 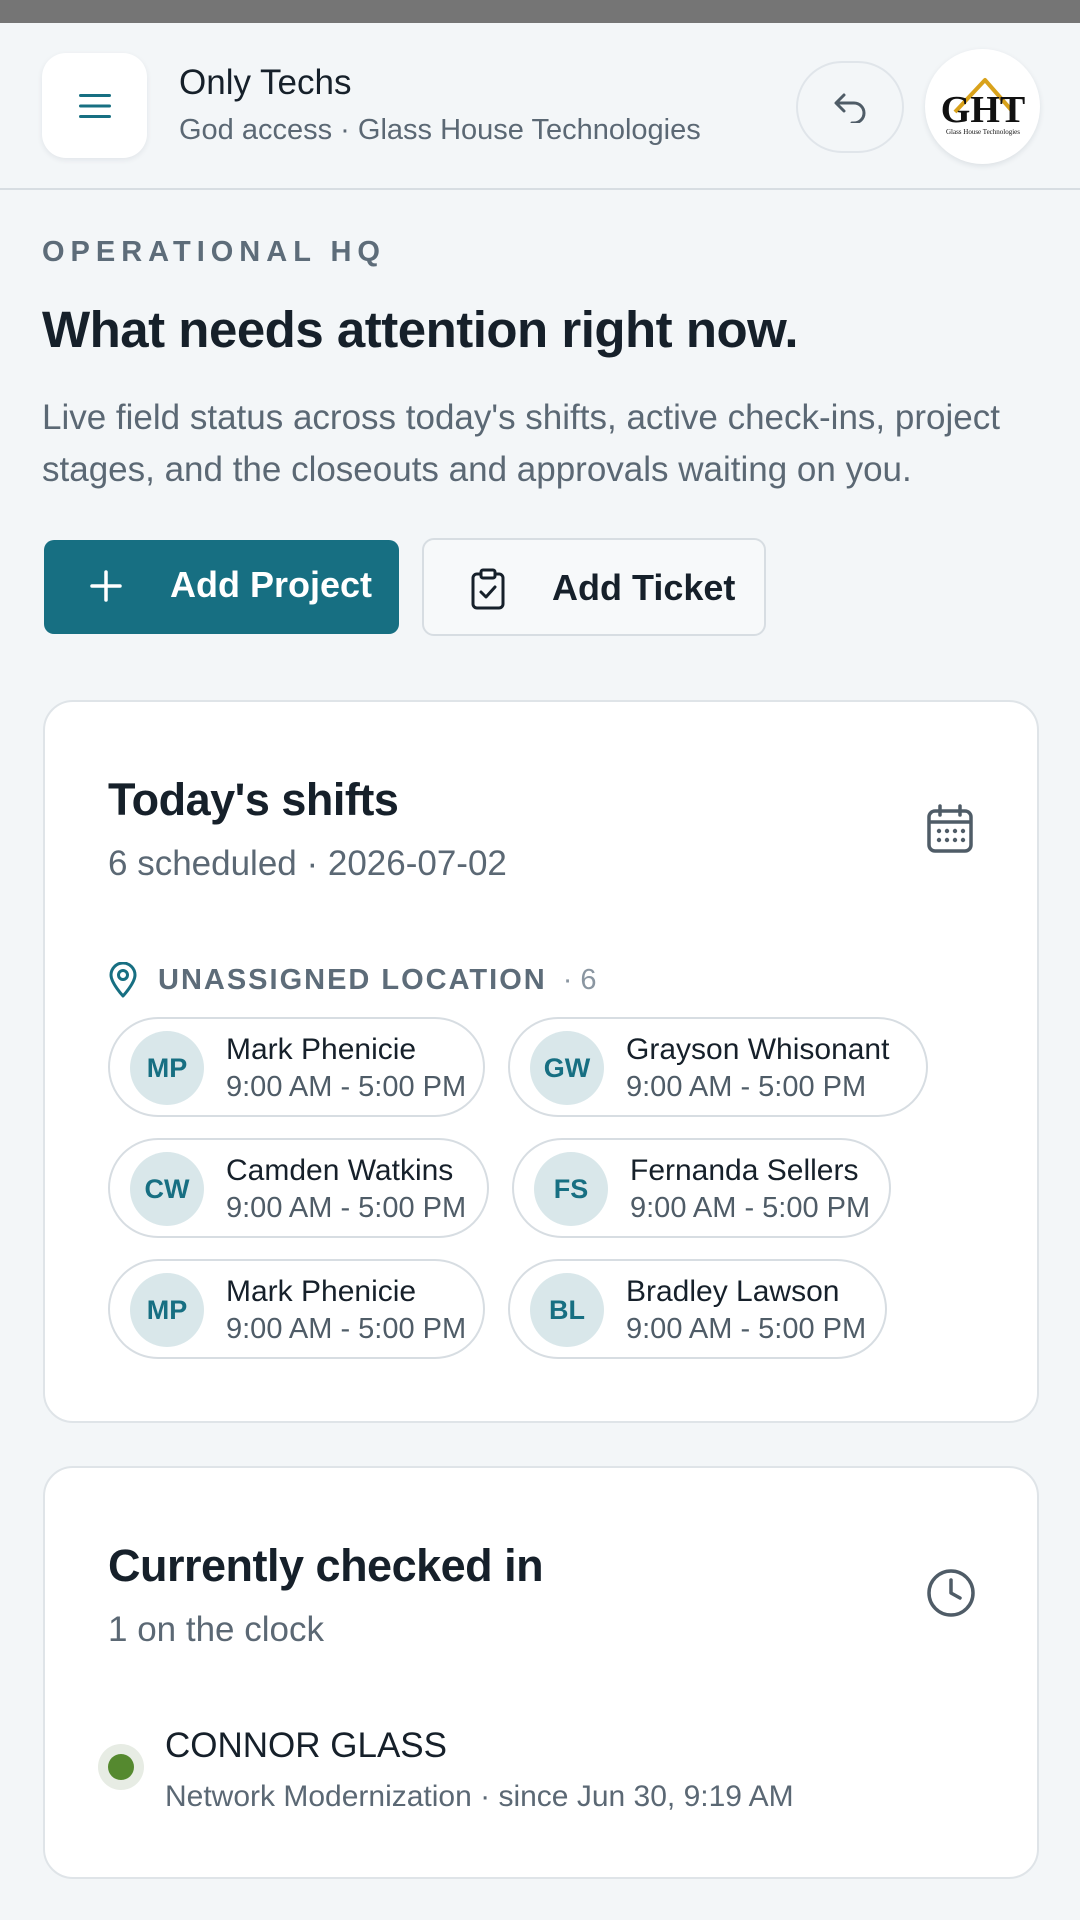 I want to click on system-status-bar, so click(x=540, y=11).